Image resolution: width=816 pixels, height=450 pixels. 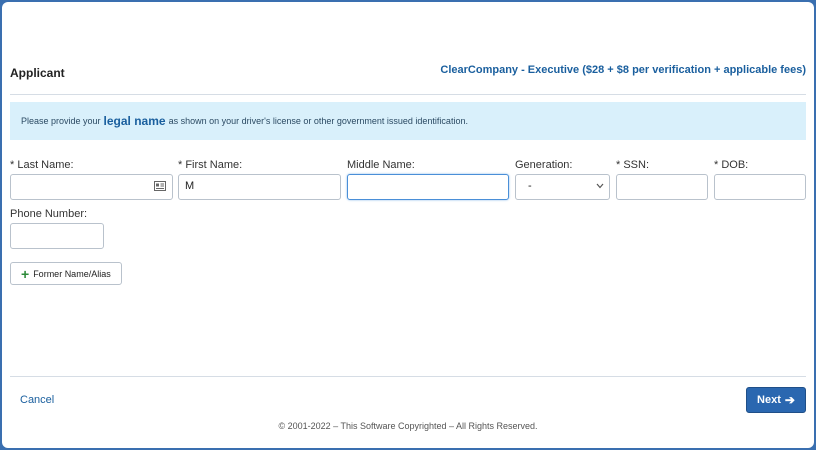 I want to click on cancel-link: Cancel, so click(x=37, y=400).